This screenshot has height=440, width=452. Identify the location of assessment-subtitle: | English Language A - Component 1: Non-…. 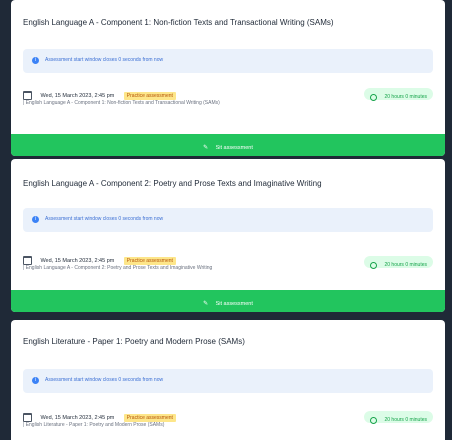
(121, 103).